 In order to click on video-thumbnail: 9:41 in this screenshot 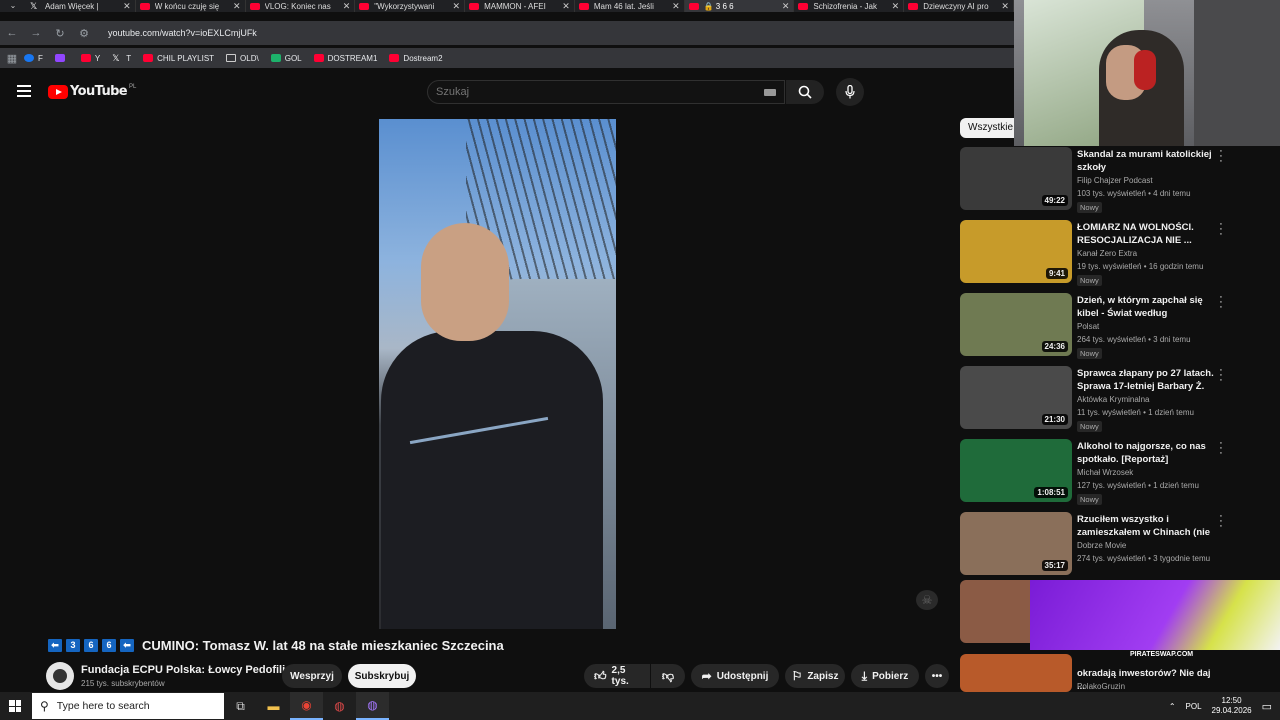, I will do `click(1016, 251)`.